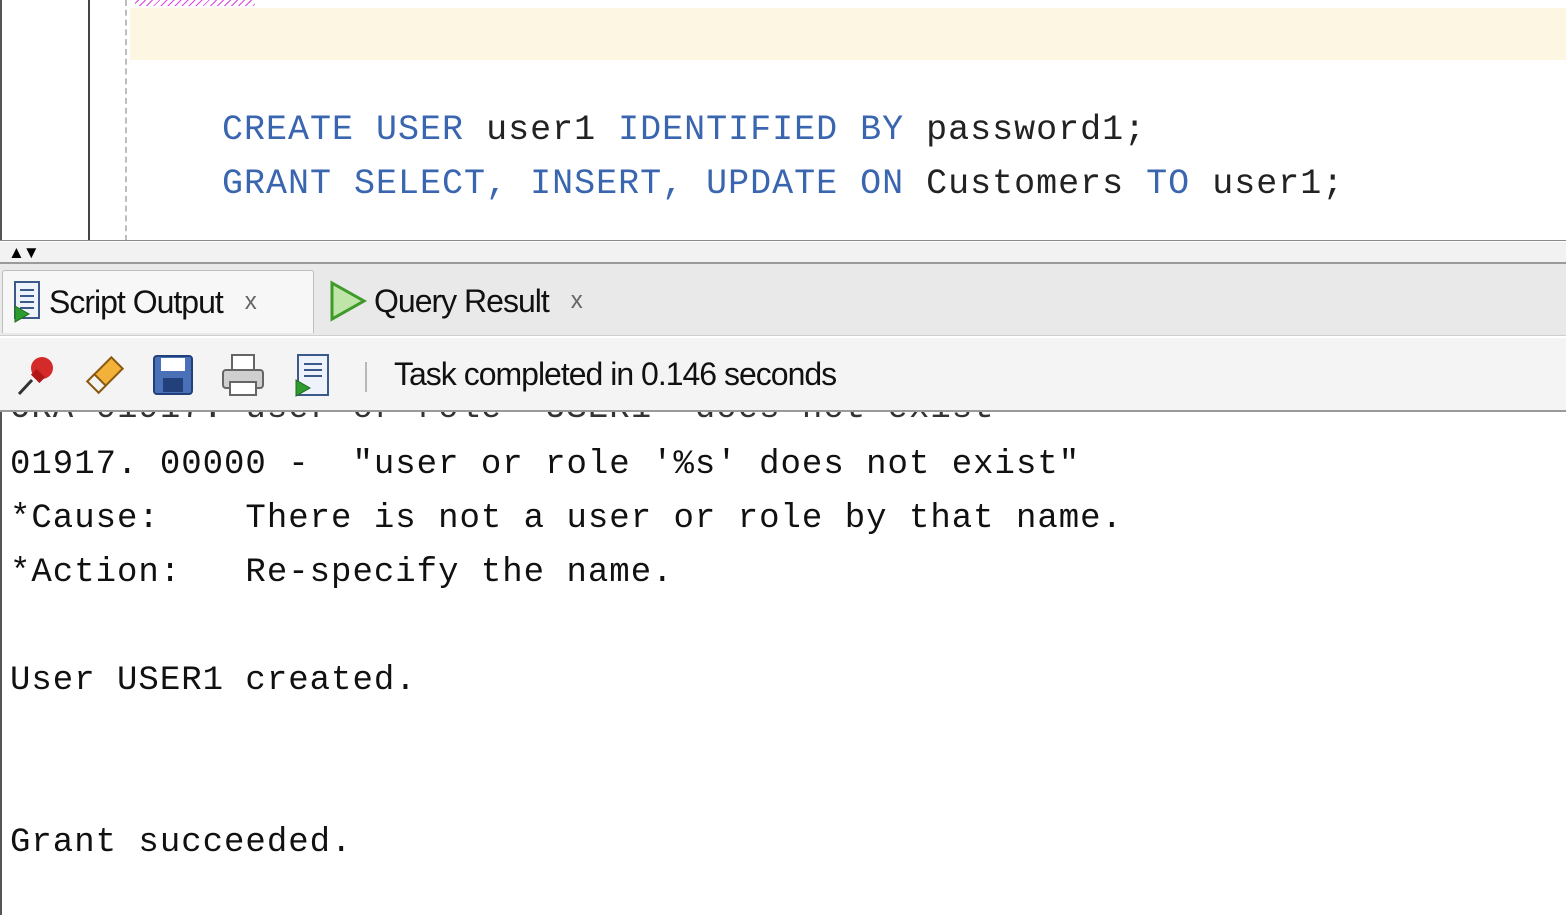 The width and height of the screenshot is (1566, 915). I want to click on output-toolbar: Task completed in 0.146 seconds, so click(783, 375).